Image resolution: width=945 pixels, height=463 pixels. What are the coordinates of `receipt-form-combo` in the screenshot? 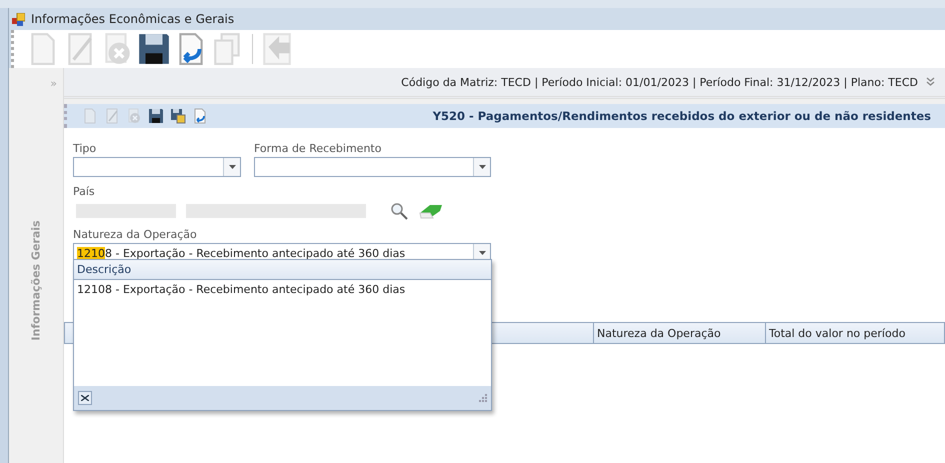 It's located at (372, 167).